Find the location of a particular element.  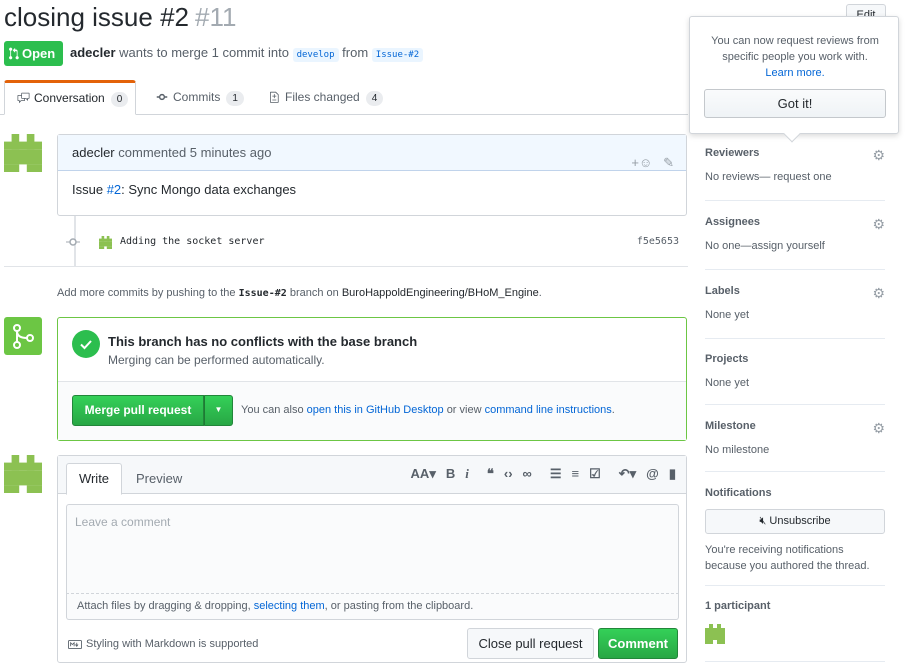

participant-avatar is located at coordinates (715, 634).